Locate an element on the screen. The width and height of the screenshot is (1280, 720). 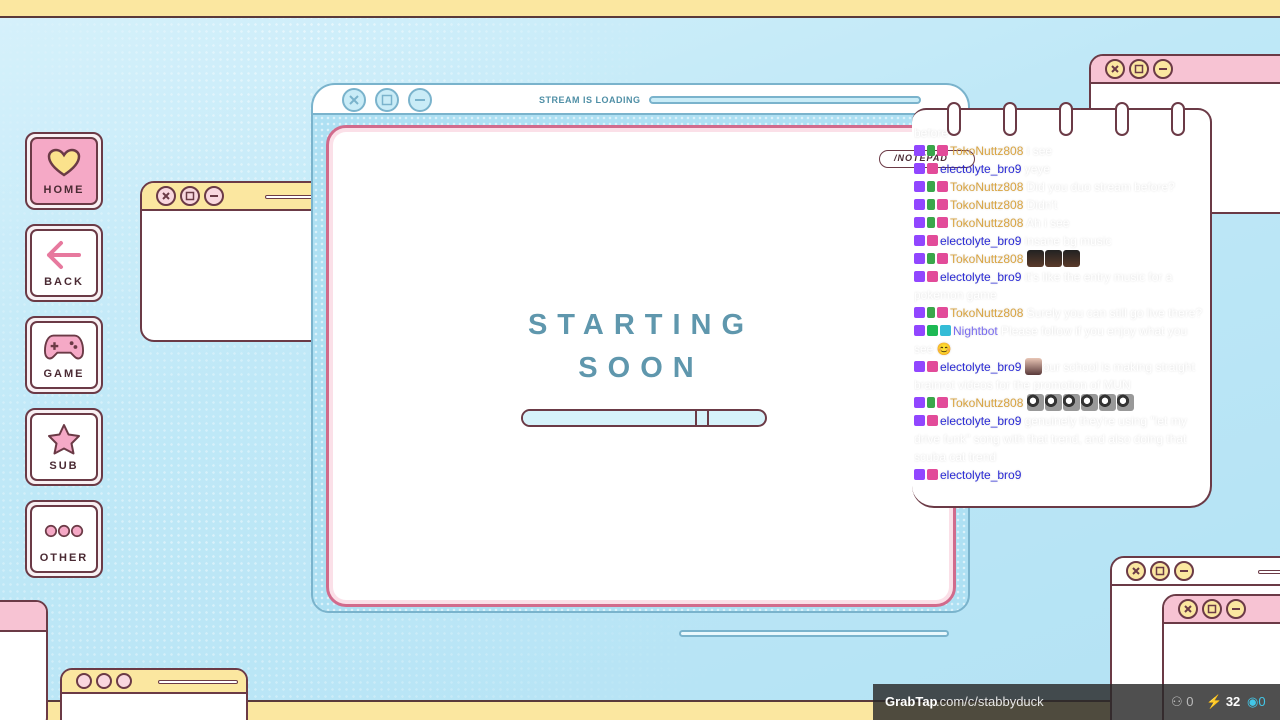
nav-sub-button: SUB is located at coordinates (64, 447).